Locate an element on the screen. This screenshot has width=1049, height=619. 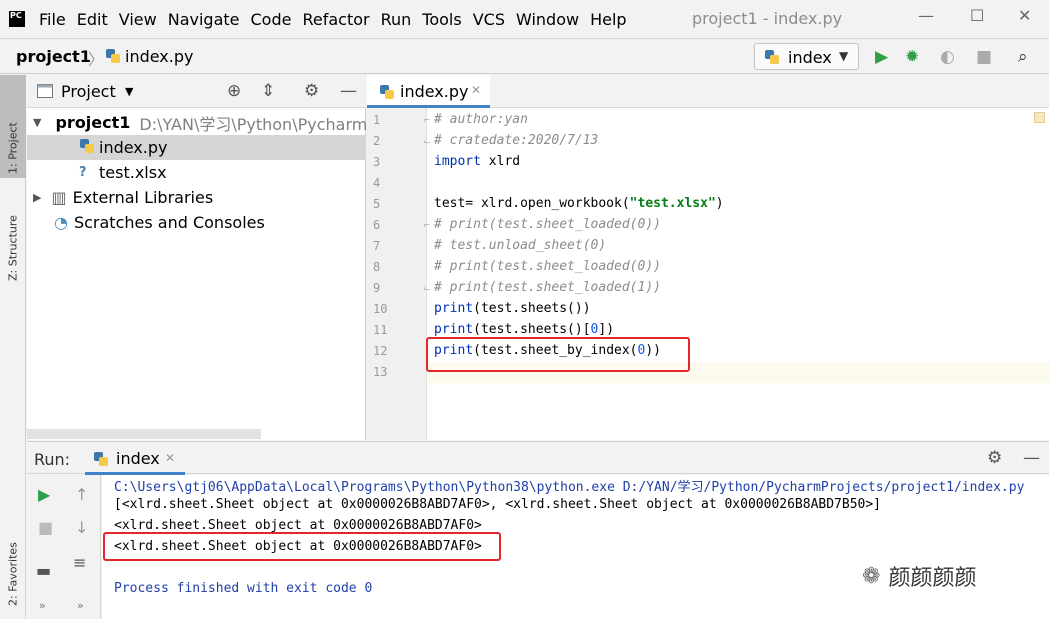
editor-tab-index-py: index.py ✕ is located at coordinates (428, 91).